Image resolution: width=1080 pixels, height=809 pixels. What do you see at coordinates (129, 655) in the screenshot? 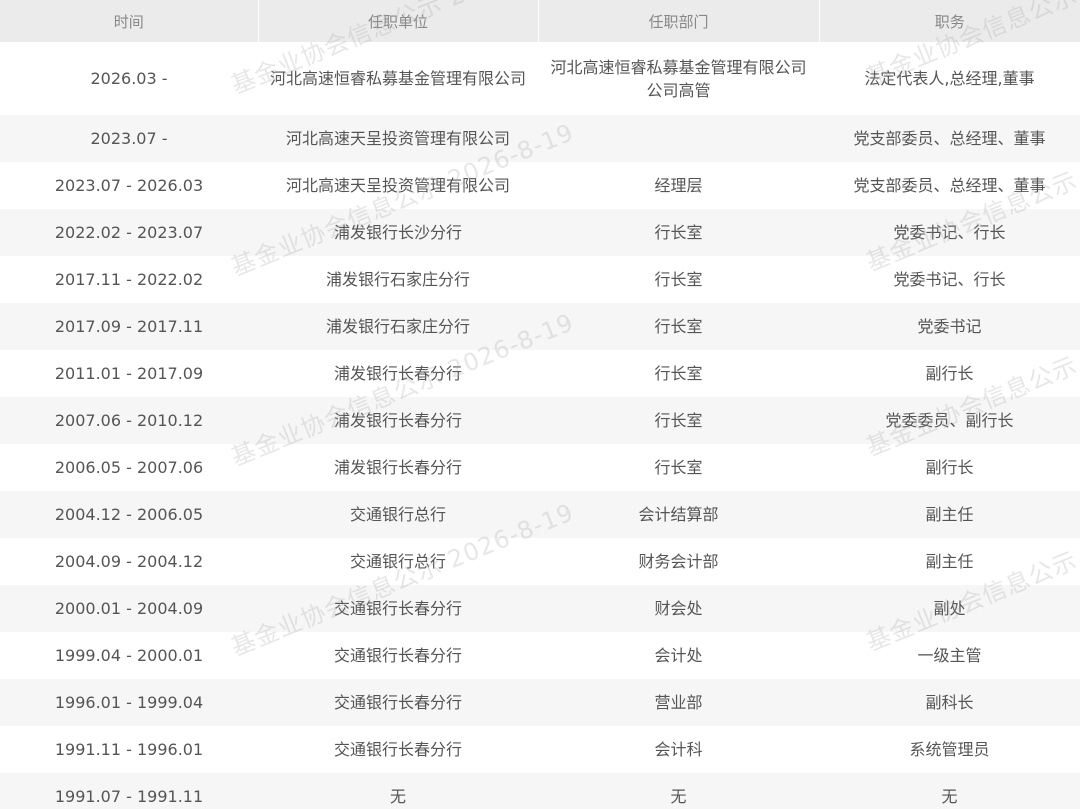
I see `row-time: 1999.04 - 2000.01` at bounding box center [129, 655].